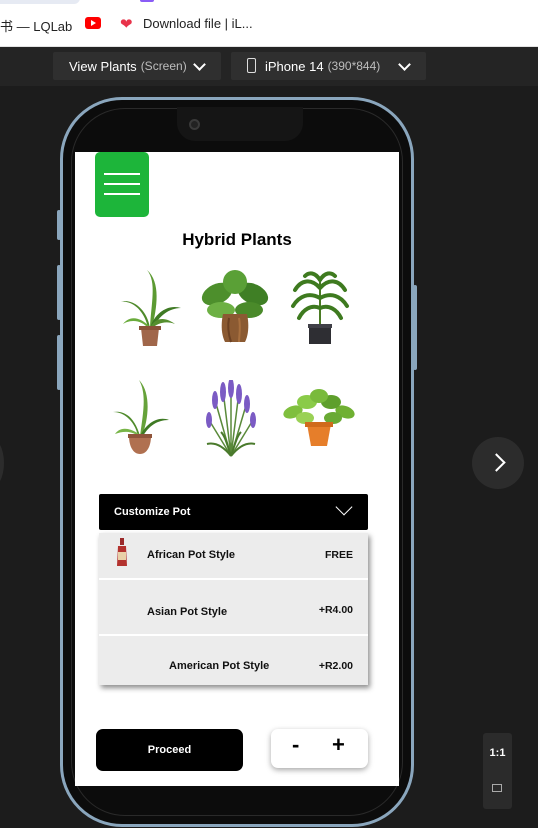 This screenshot has width=538, height=828. I want to click on list-item: Asian Pot Style +R4.00, so click(233, 608).